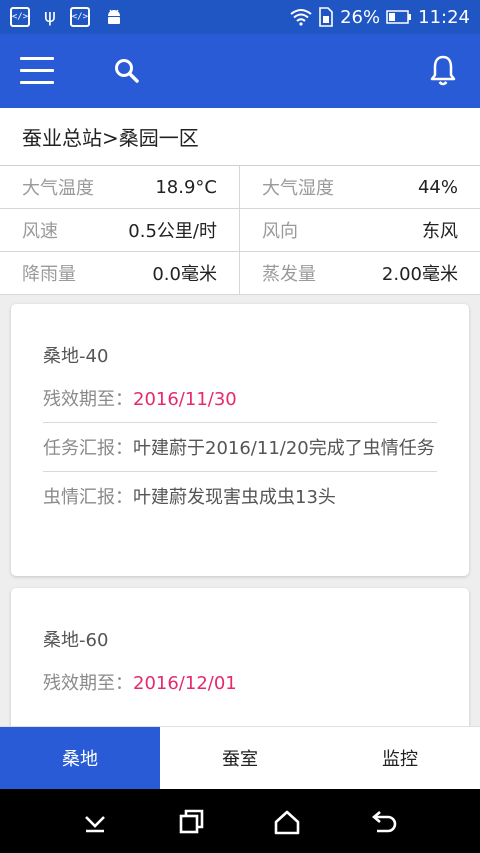  Describe the element at coordinates (88, 497) in the screenshot. I see `pest-report-label: 虫情汇报：` at that location.